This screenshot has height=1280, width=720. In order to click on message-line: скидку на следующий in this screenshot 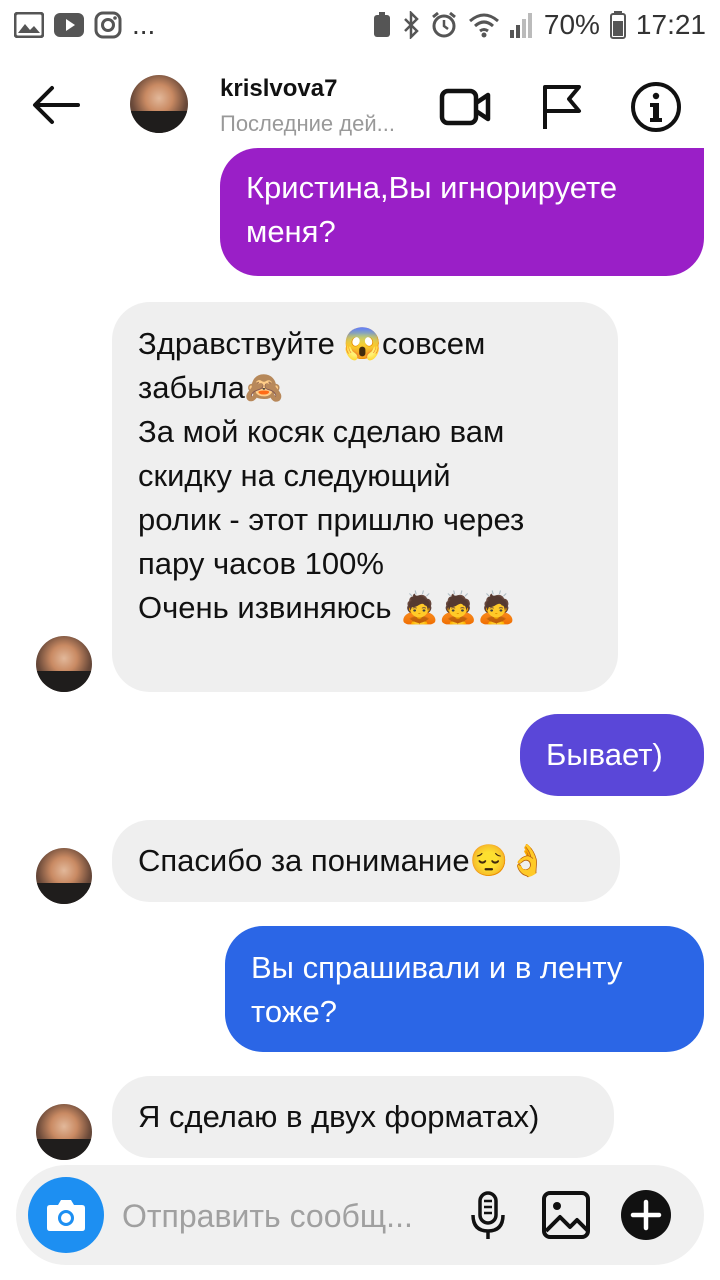, I will do `click(294, 475)`.